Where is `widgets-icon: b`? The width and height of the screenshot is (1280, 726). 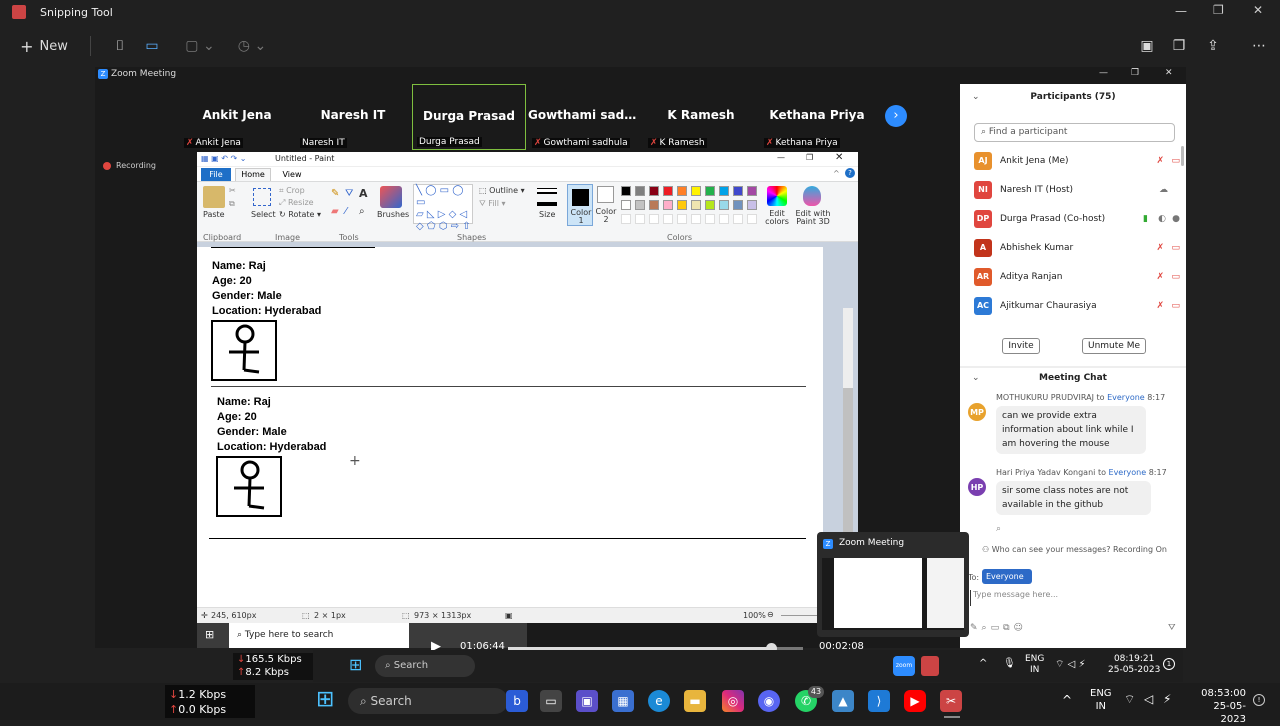
widgets-icon: b is located at coordinates (517, 701).